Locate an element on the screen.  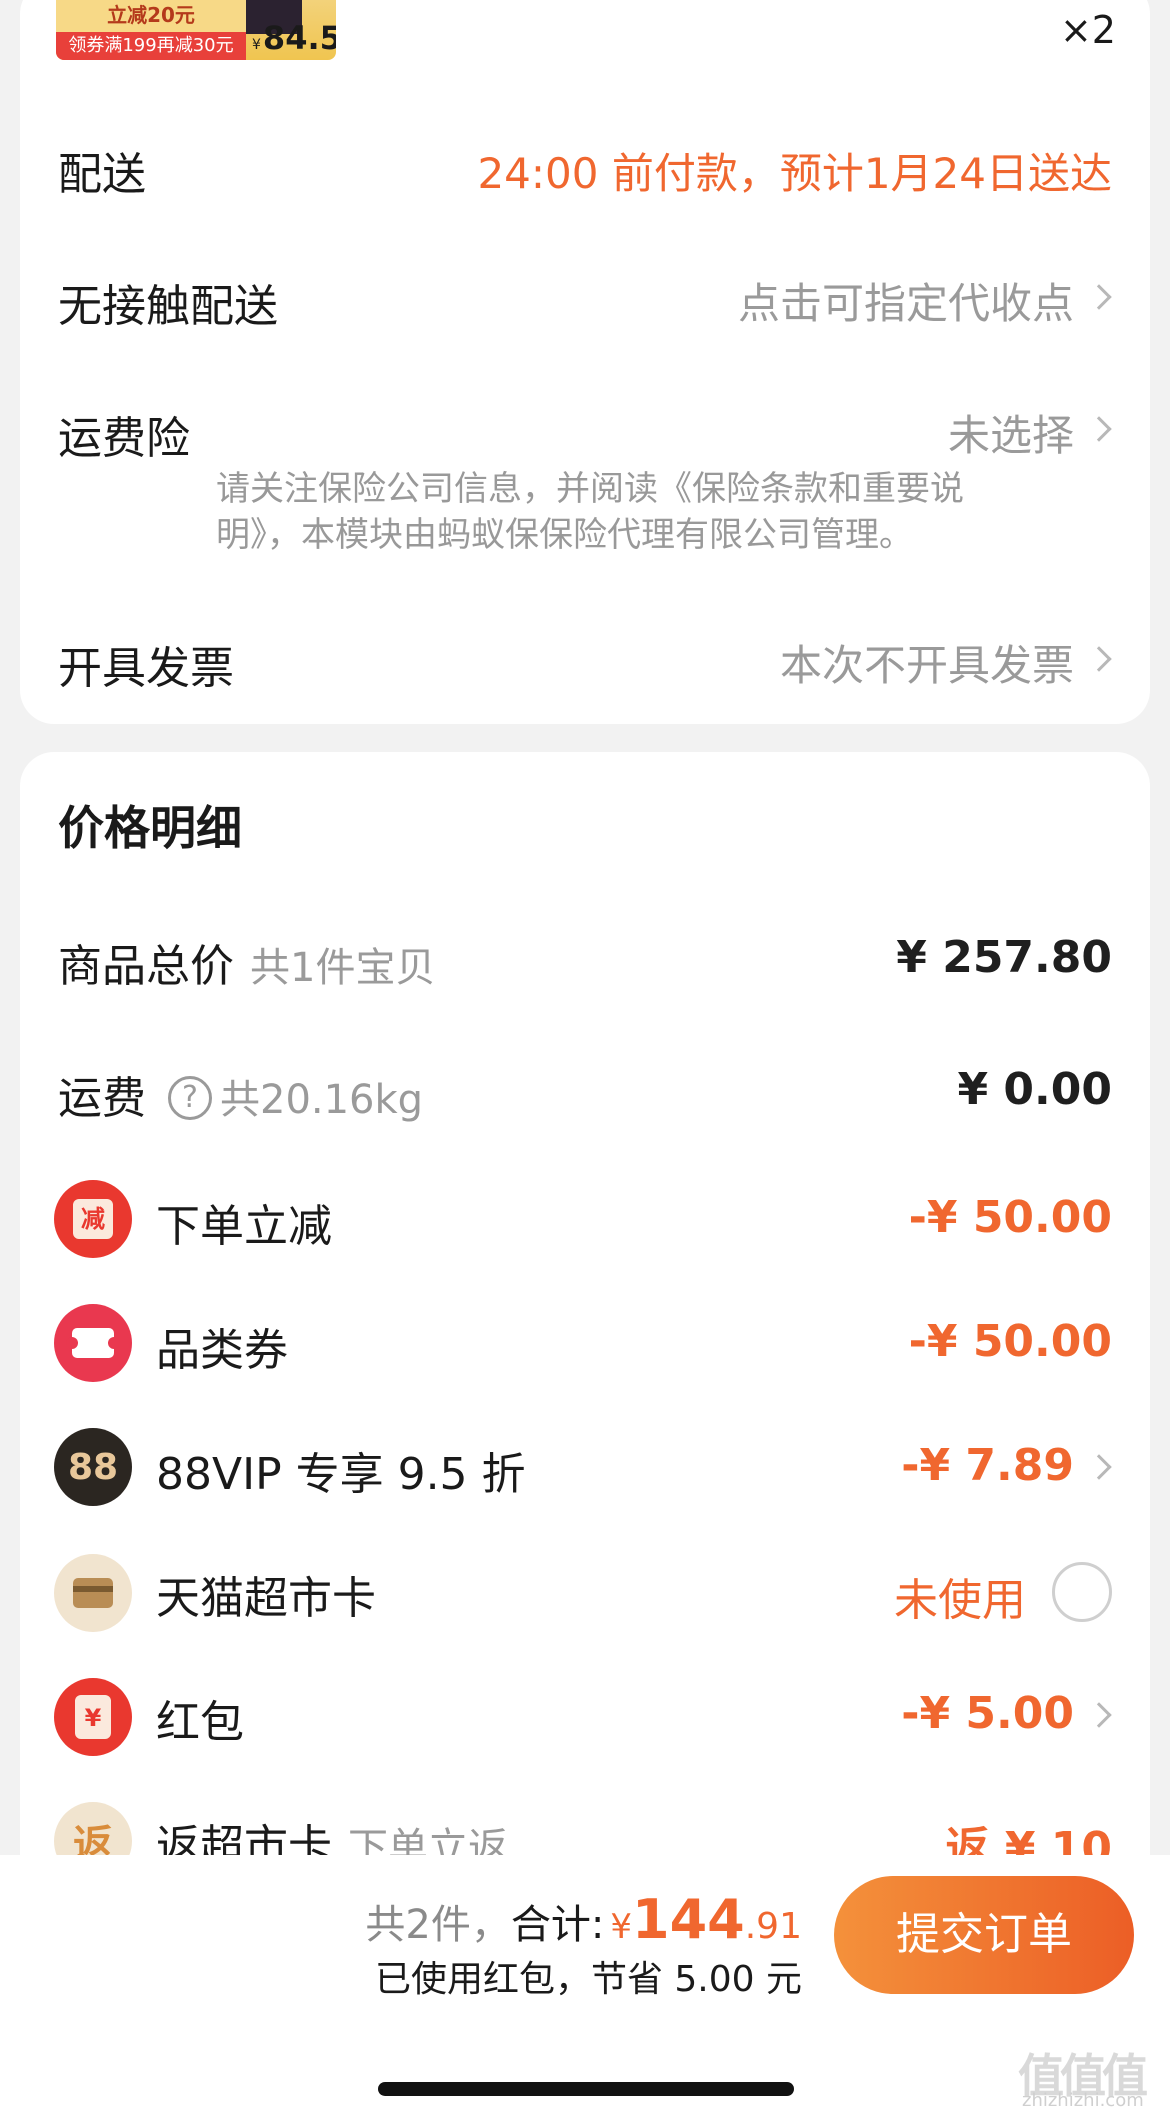
red-packet-glyph: ¥ is located at coordinates (93, 1717).